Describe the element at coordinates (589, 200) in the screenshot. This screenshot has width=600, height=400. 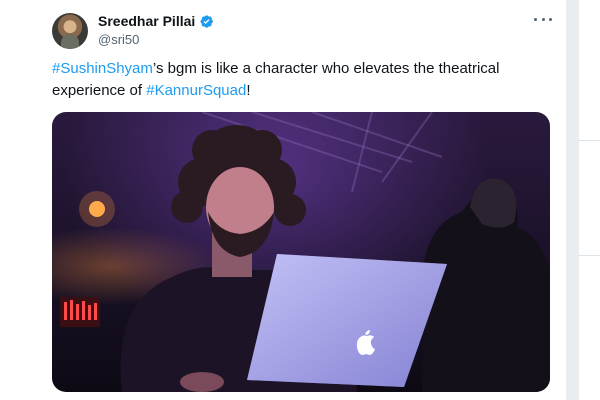
I see `side-panel-edge` at that location.